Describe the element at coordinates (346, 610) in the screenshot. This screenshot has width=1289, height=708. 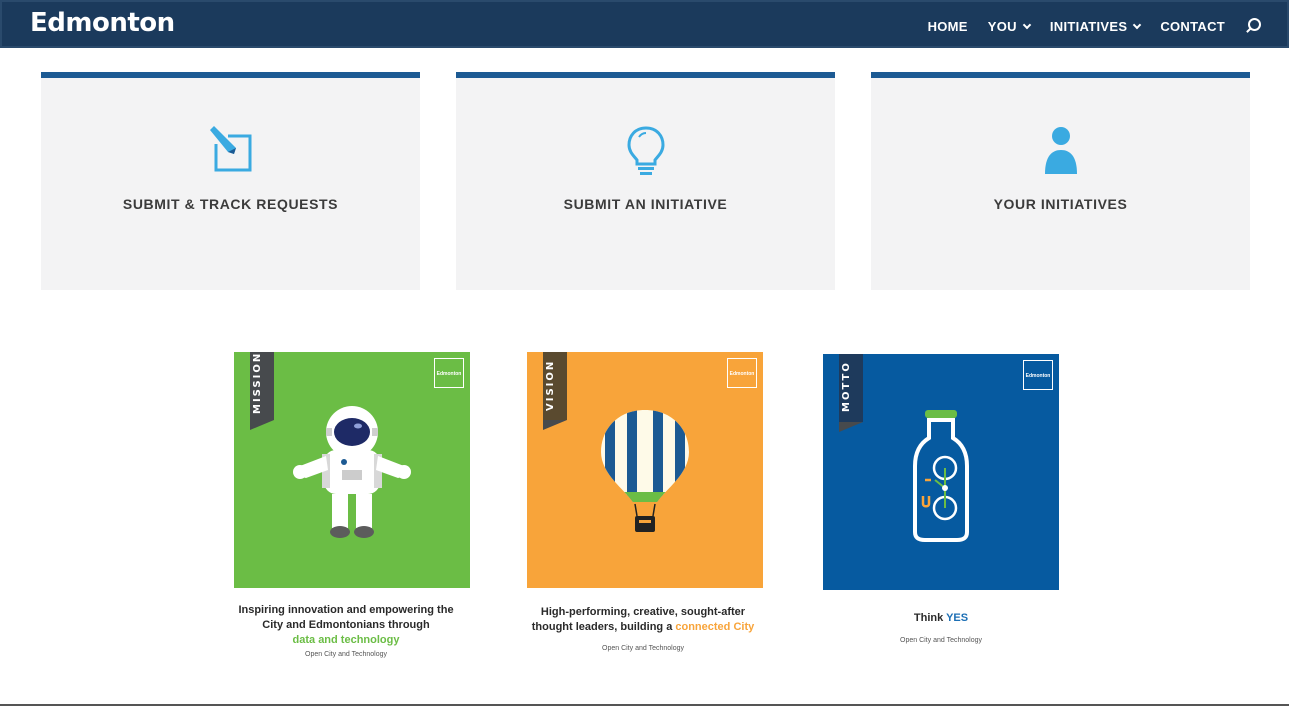
I see `caption-line: Inspiring innovation and empowering the` at that location.